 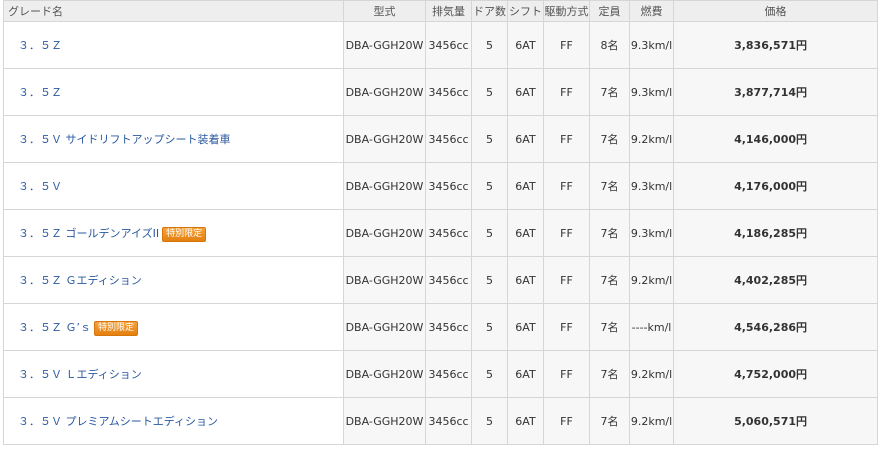 What do you see at coordinates (173, 280) in the screenshot?
I see `grade-cell: ３．５Ｚ Ｇエディション` at bounding box center [173, 280].